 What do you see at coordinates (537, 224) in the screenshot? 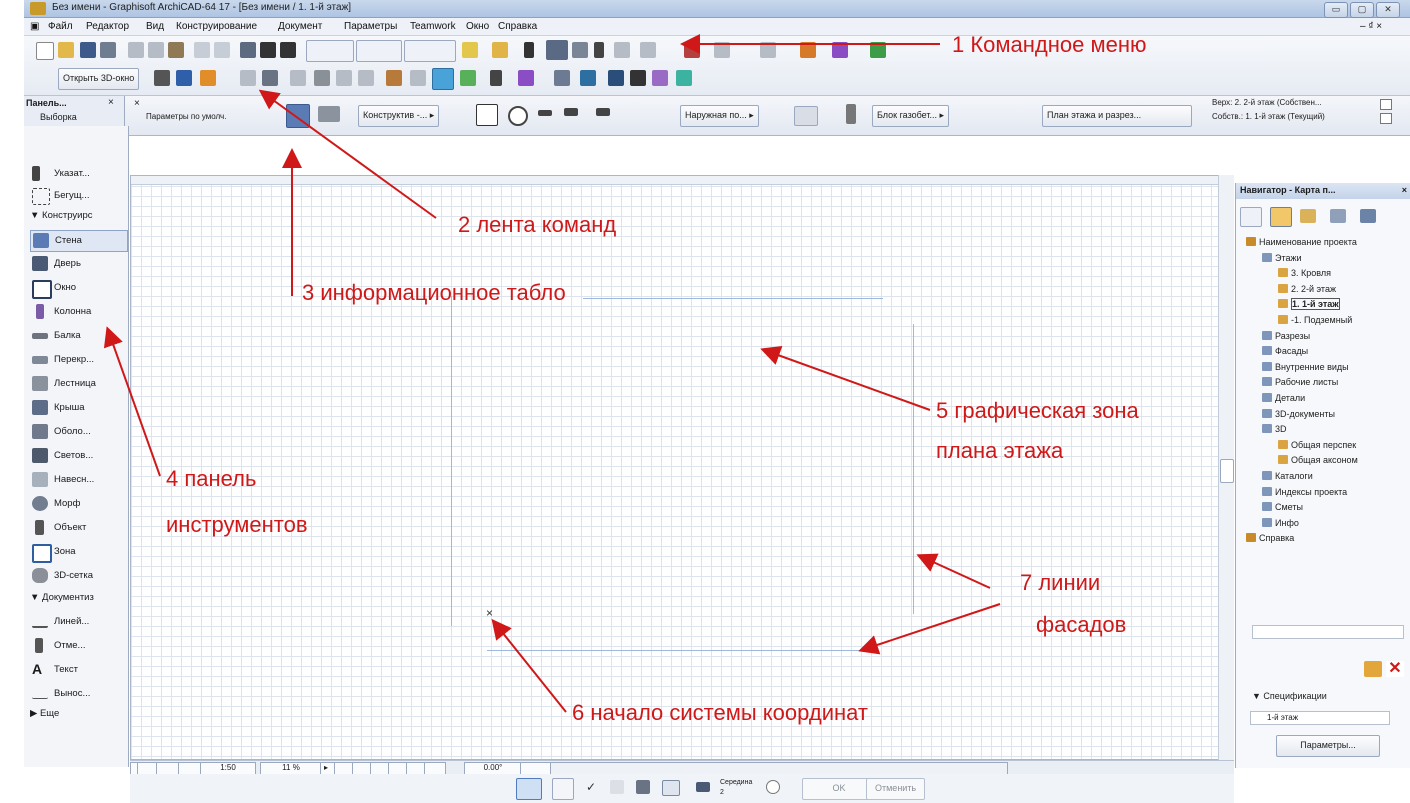
I see `annotation-command-ribbon: 2 лента команд` at bounding box center [537, 224].